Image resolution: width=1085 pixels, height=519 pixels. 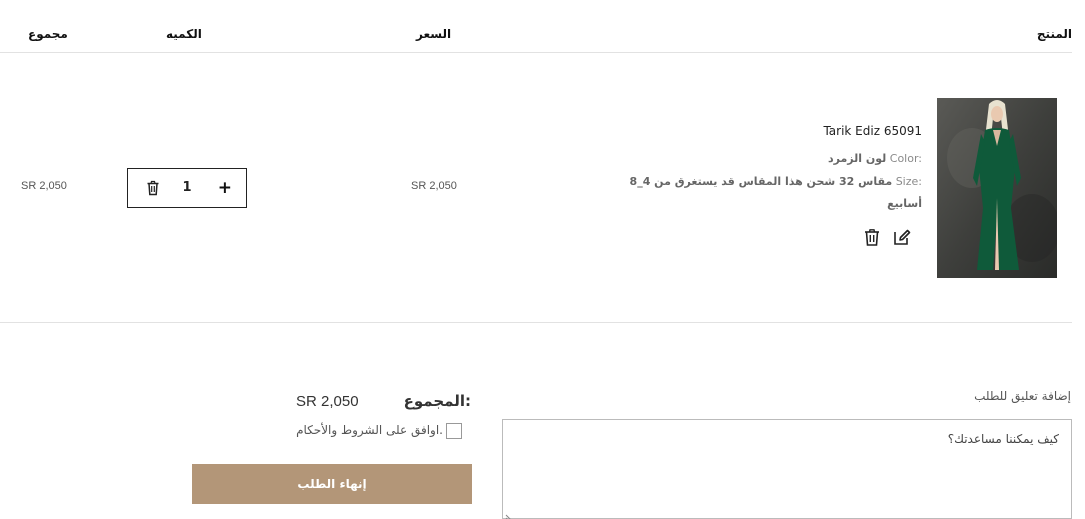 What do you see at coordinates (872, 131) in the screenshot?
I see `product-name: Tarik Ediz 65091` at bounding box center [872, 131].